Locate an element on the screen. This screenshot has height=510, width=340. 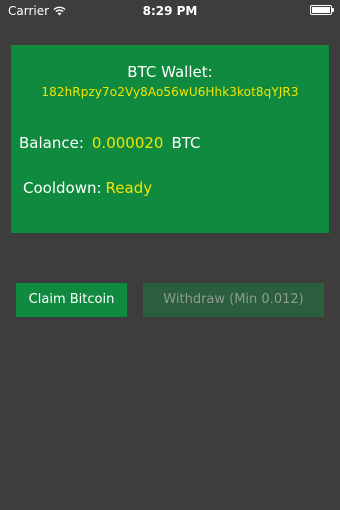
claim-bitcoin-button: Claim Bitcoin is located at coordinates (71, 300).